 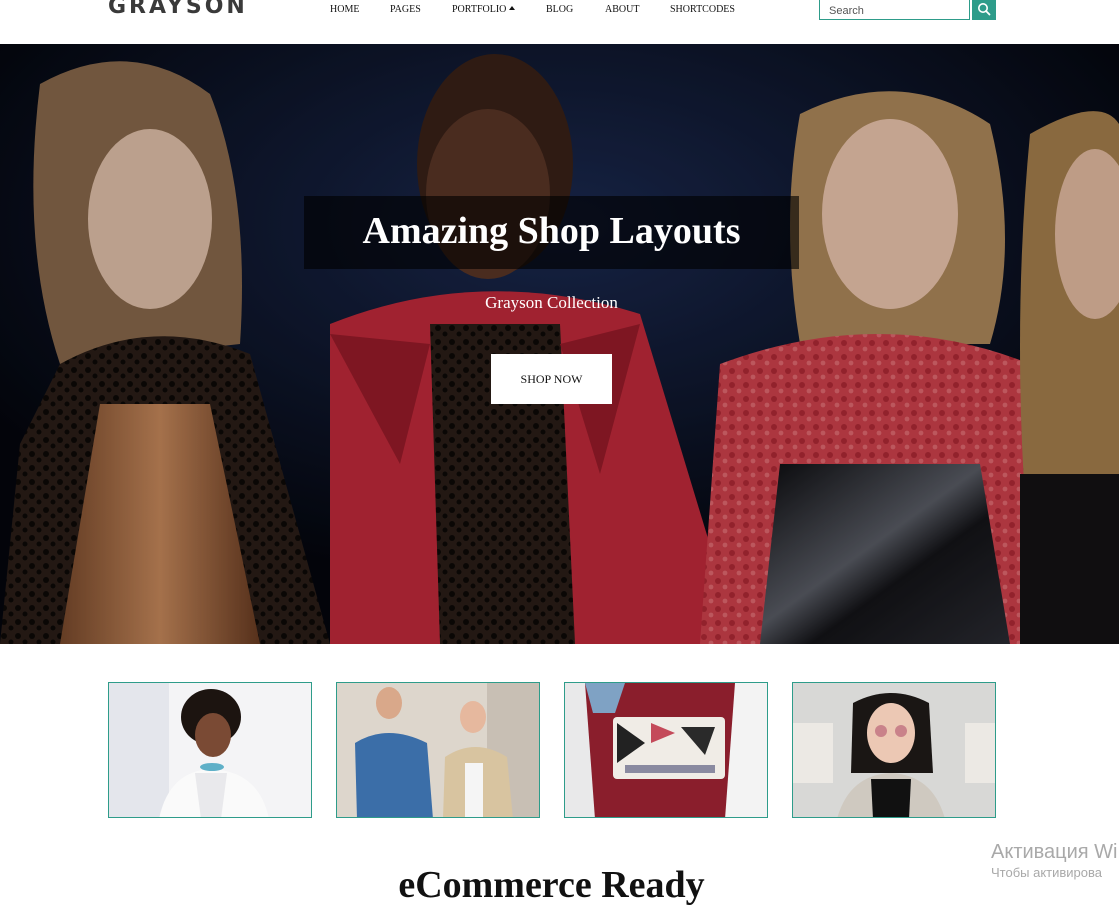 What do you see at coordinates (405, 10) in the screenshot?
I see `nav-item-pages: PAGES` at bounding box center [405, 10].